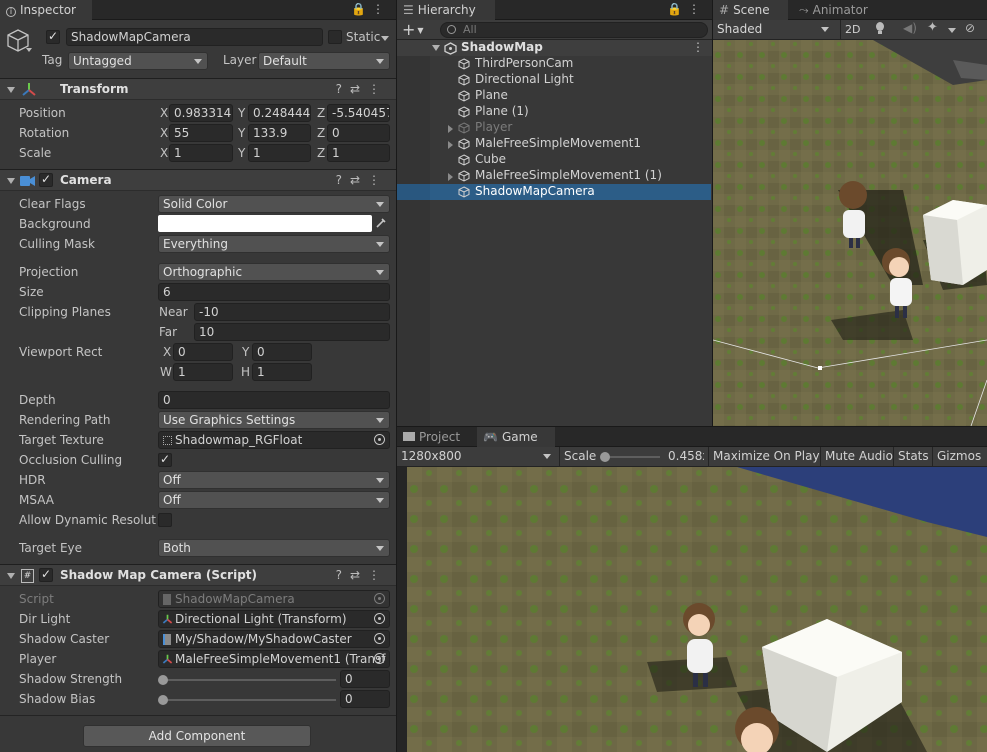 The width and height of the screenshot is (987, 752). Describe the element at coordinates (53, 36) in the screenshot. I see `active-checkbox` at that location.